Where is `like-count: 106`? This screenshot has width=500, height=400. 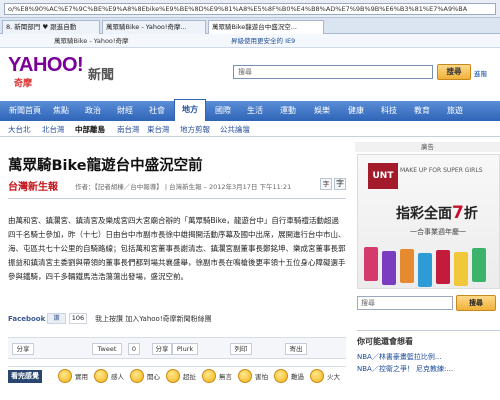
like-count: 106 is located at coordinates (78, 318).